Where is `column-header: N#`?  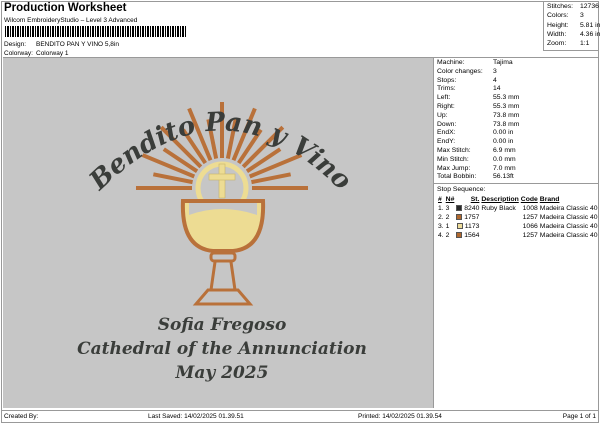 column-header: N# is located at coordinates (450, 199).